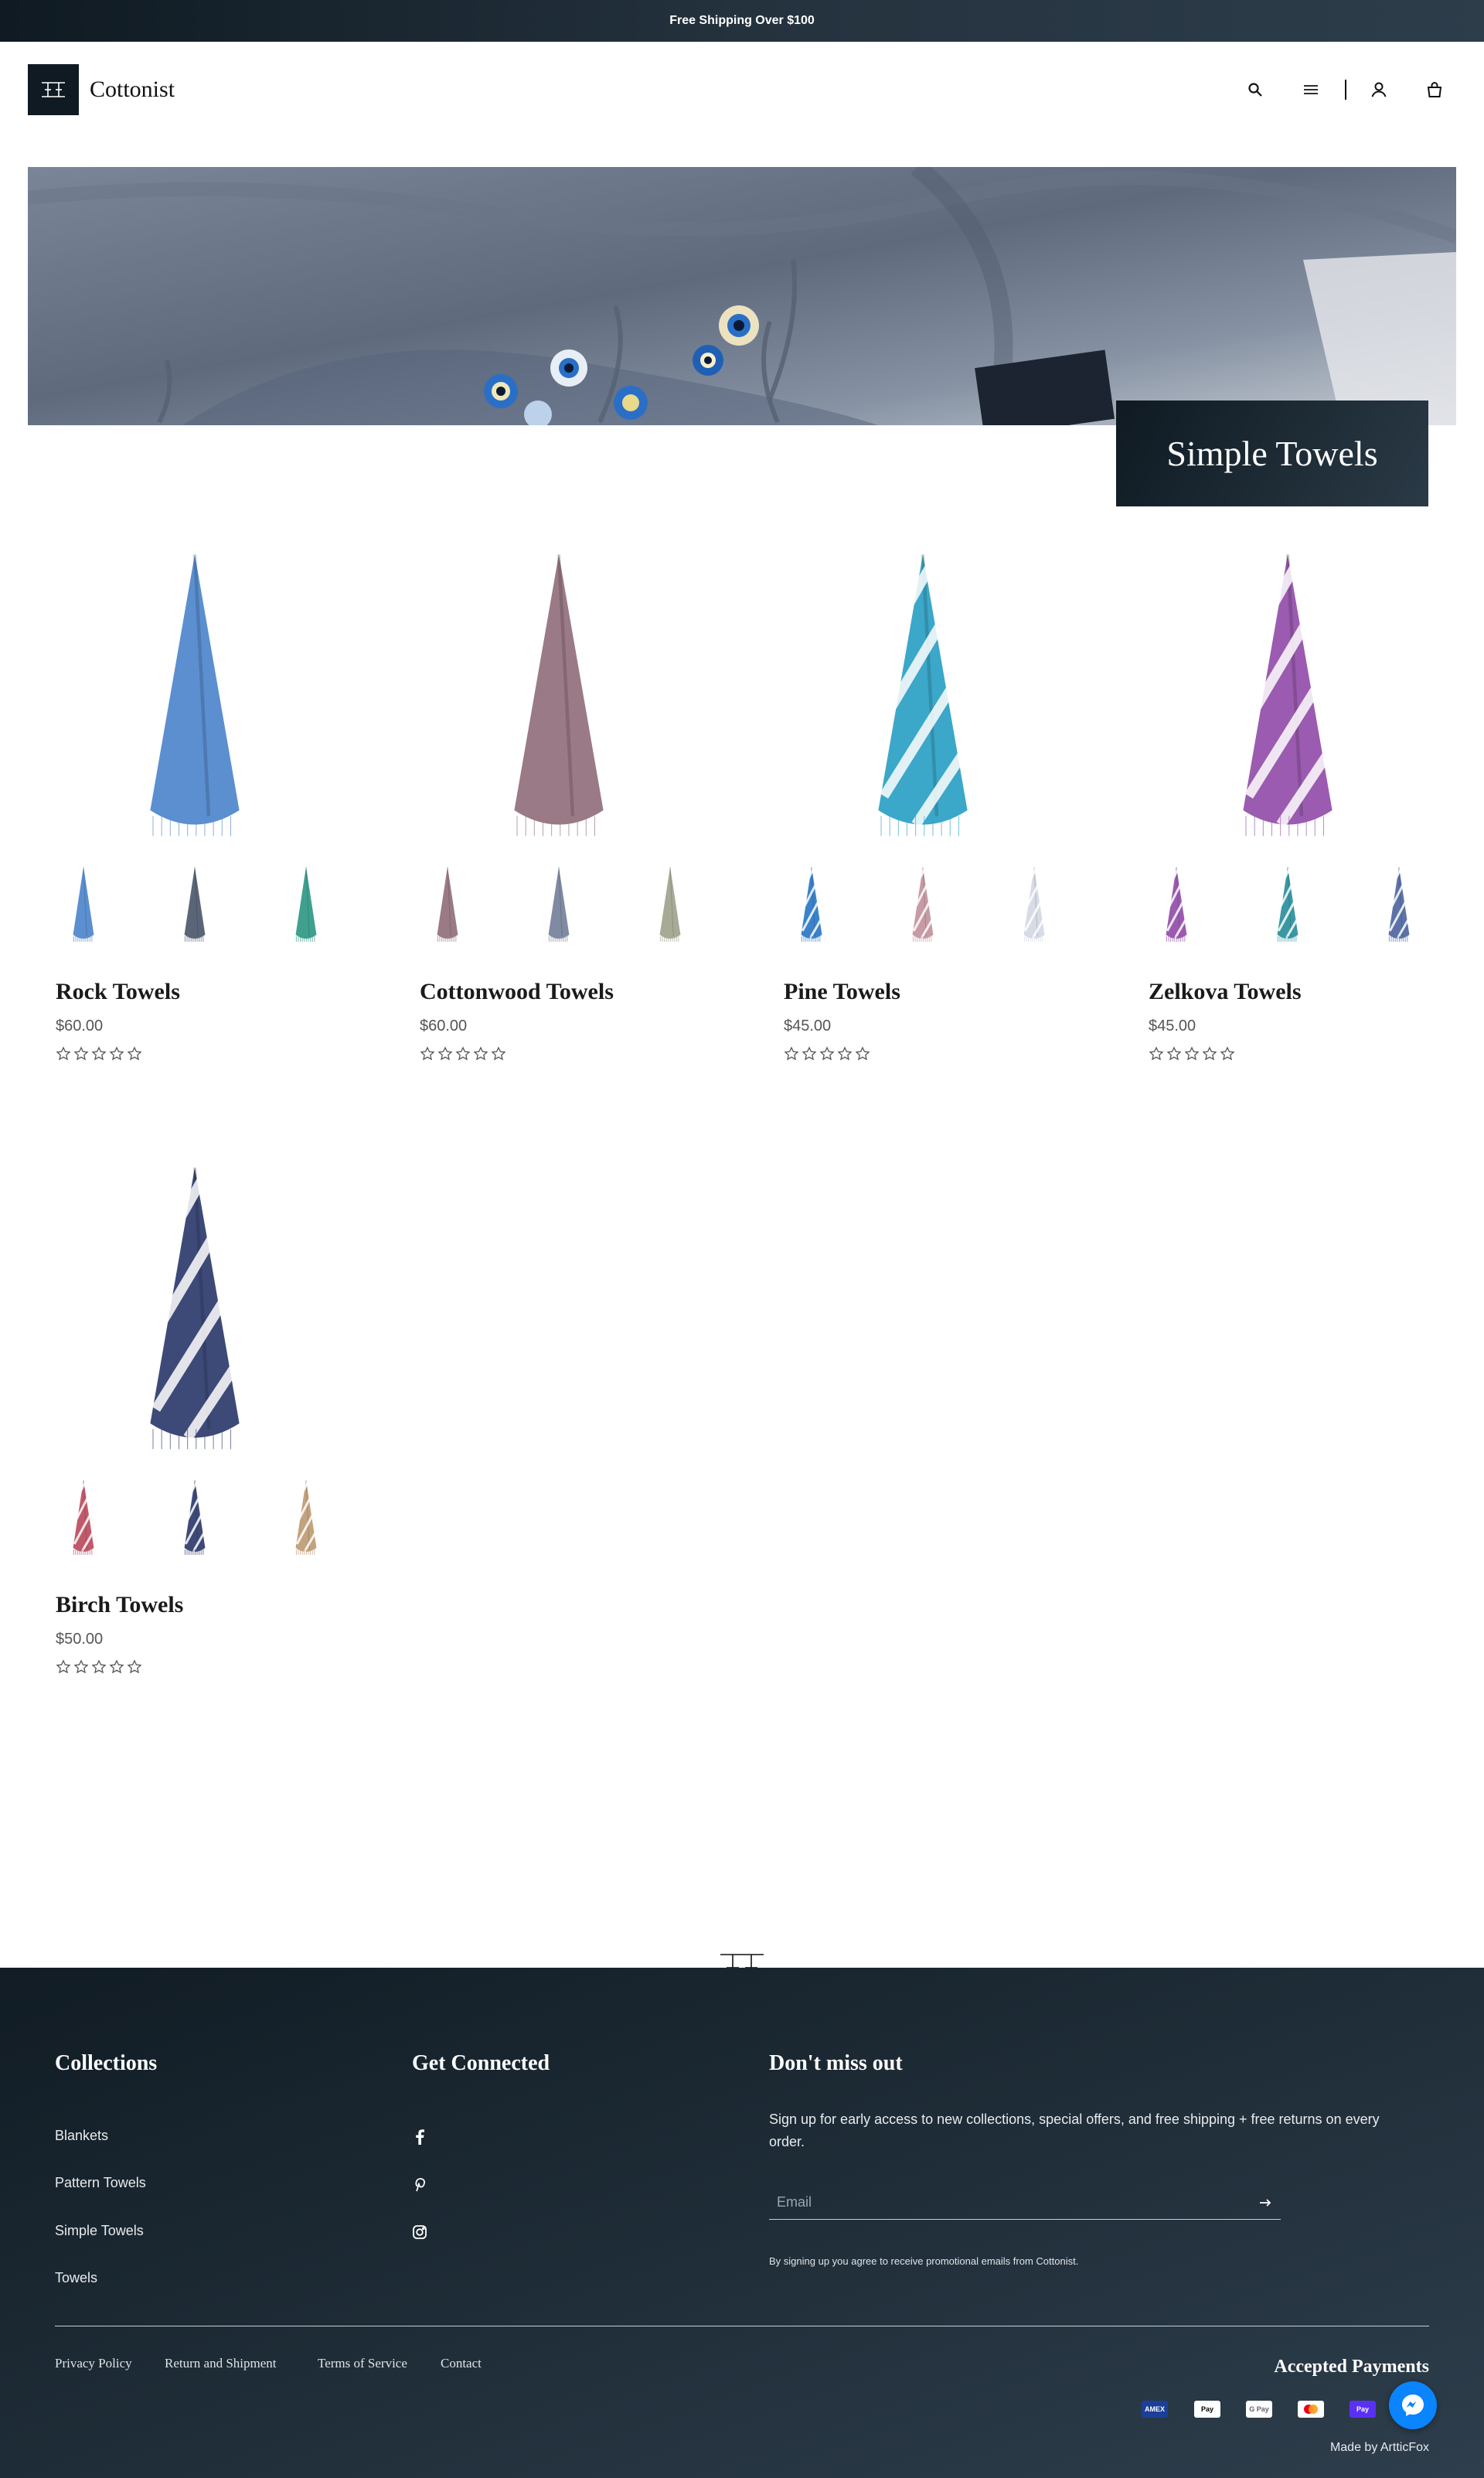  I want to click on messenger-chat-button, so click(1413, 2405).